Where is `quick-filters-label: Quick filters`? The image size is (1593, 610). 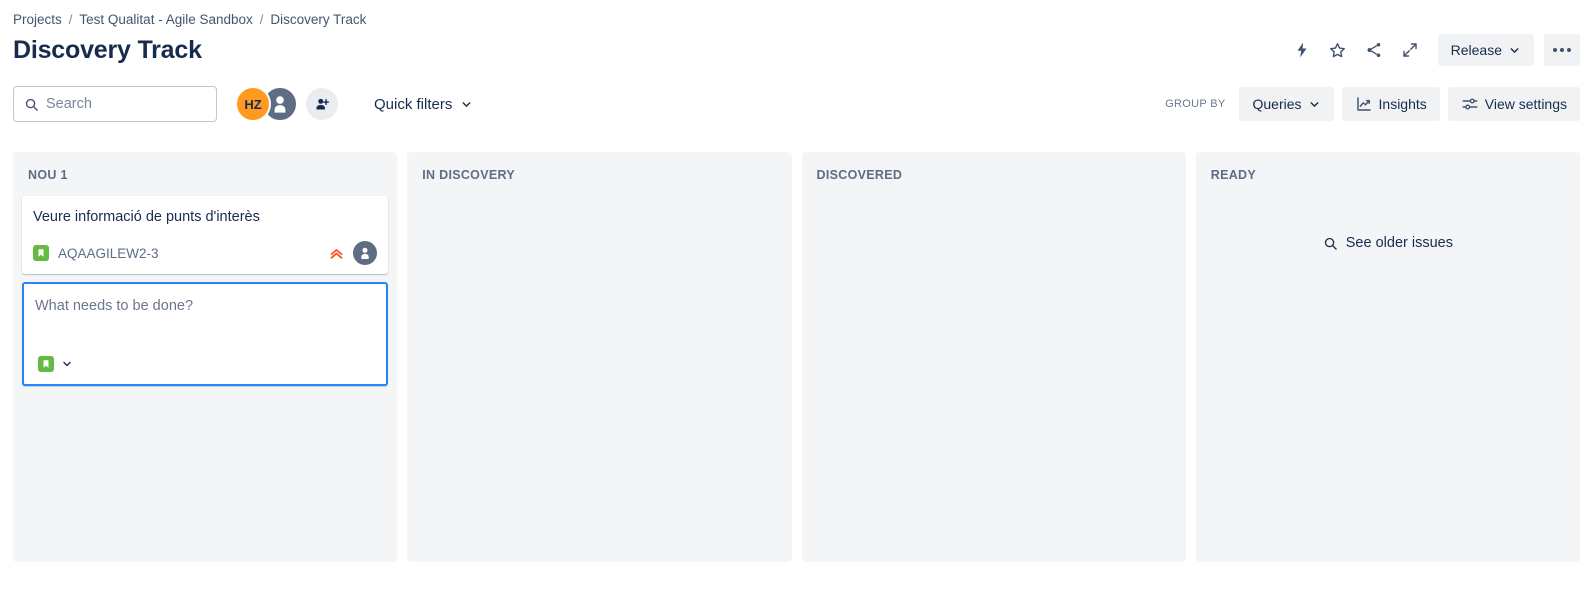
quick-filters-label: Quick filters is located at coordinates (413, 104).